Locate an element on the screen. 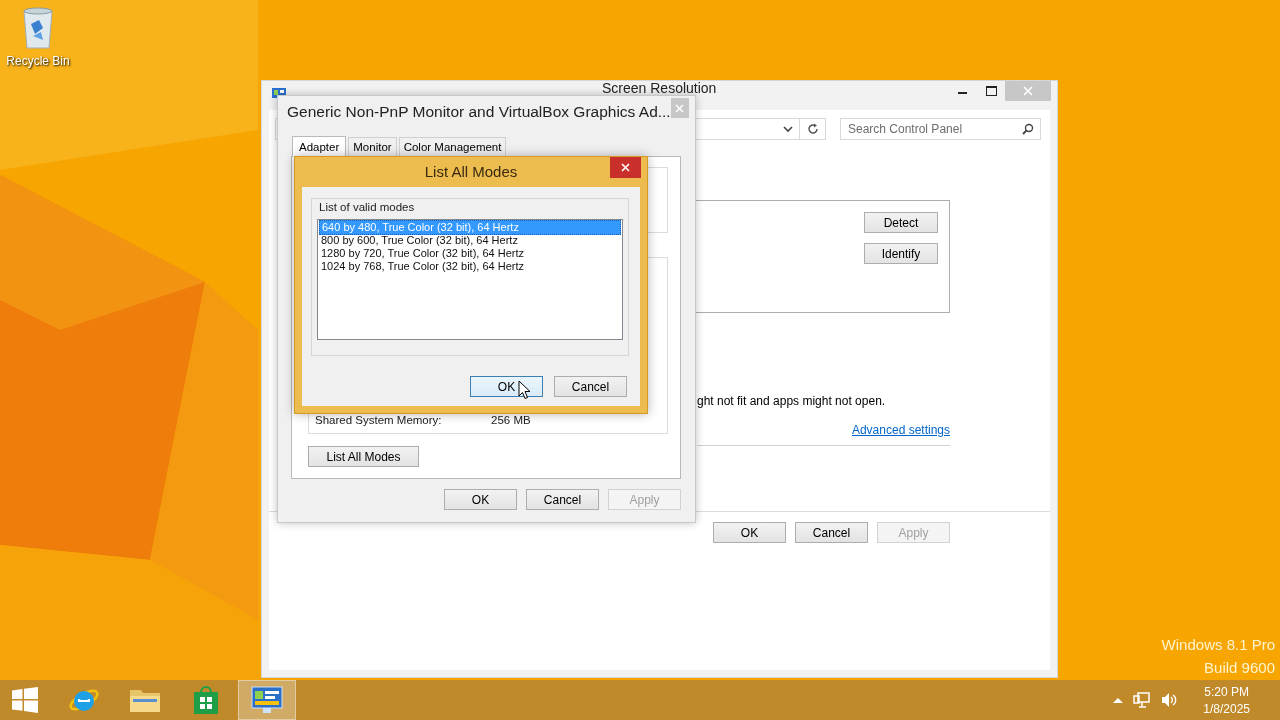 Image resolution: width=1280 pixels, height=720 pixels. warning-text: ght not fit and apps might not open. is located at coordinates (792, 401).